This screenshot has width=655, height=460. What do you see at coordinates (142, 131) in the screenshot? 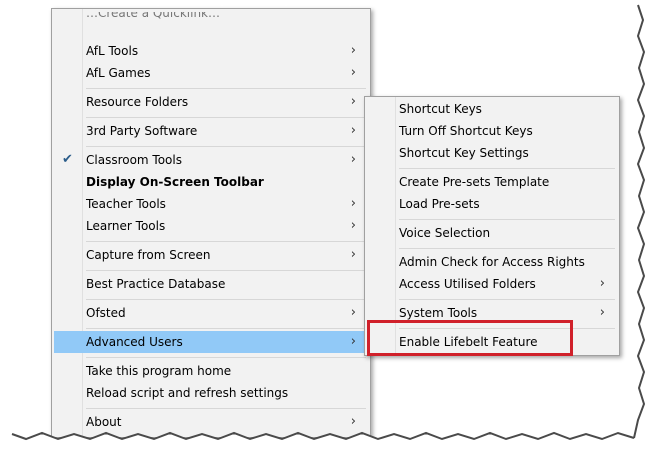
I see `menu-item-label: 3rd Party Software` at bounding box center [142, 131].